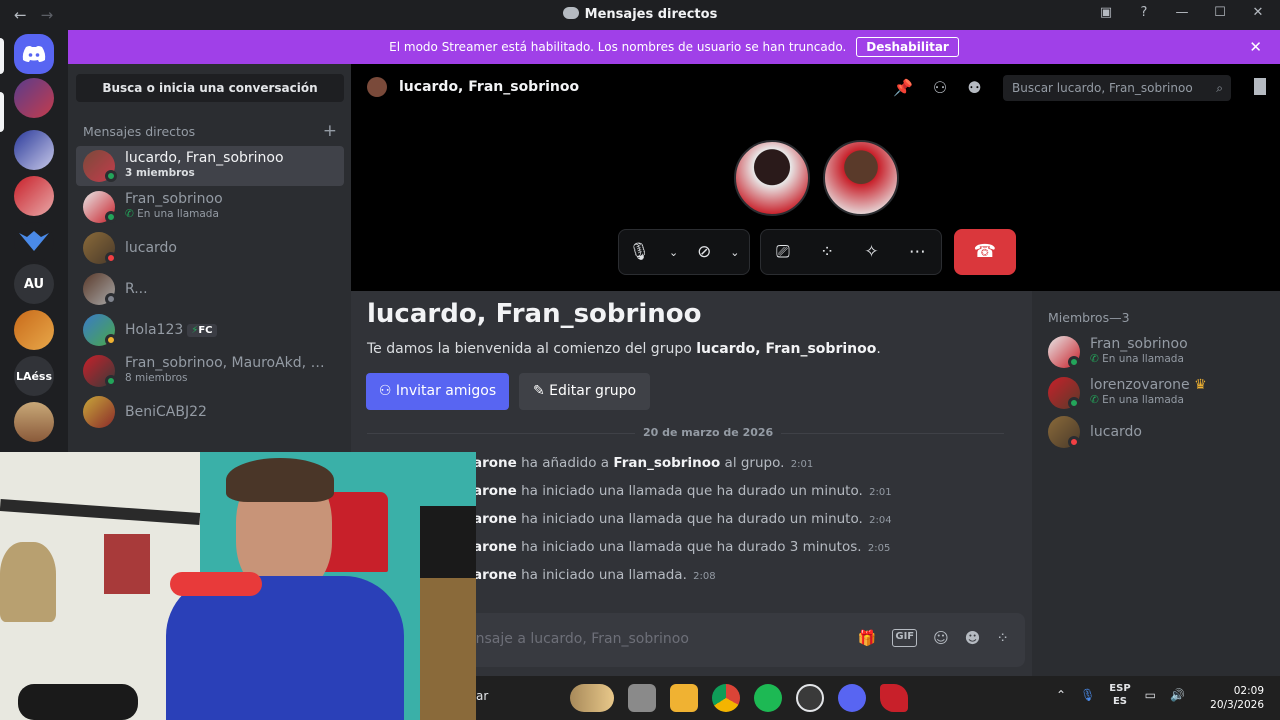 The height and width of the screenshot is (720, 1280). I want to click on dm-item-group: lucardo, Fran_sobrinoo 3 miembros, so click(210, 166).